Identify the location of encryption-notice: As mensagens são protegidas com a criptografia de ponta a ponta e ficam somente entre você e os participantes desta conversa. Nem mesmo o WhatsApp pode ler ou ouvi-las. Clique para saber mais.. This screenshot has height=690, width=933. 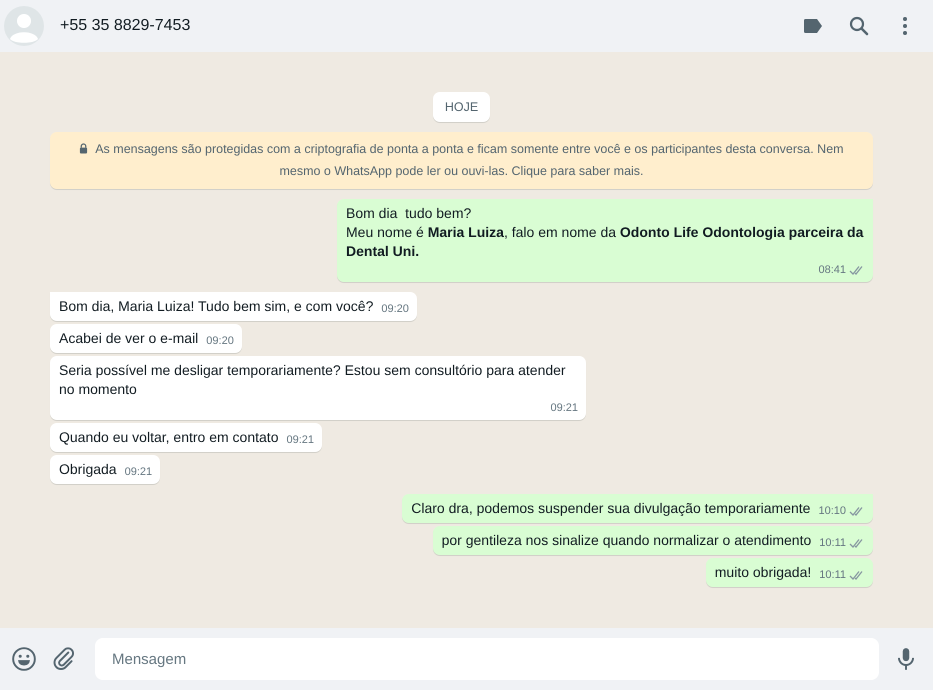
(461, 160).